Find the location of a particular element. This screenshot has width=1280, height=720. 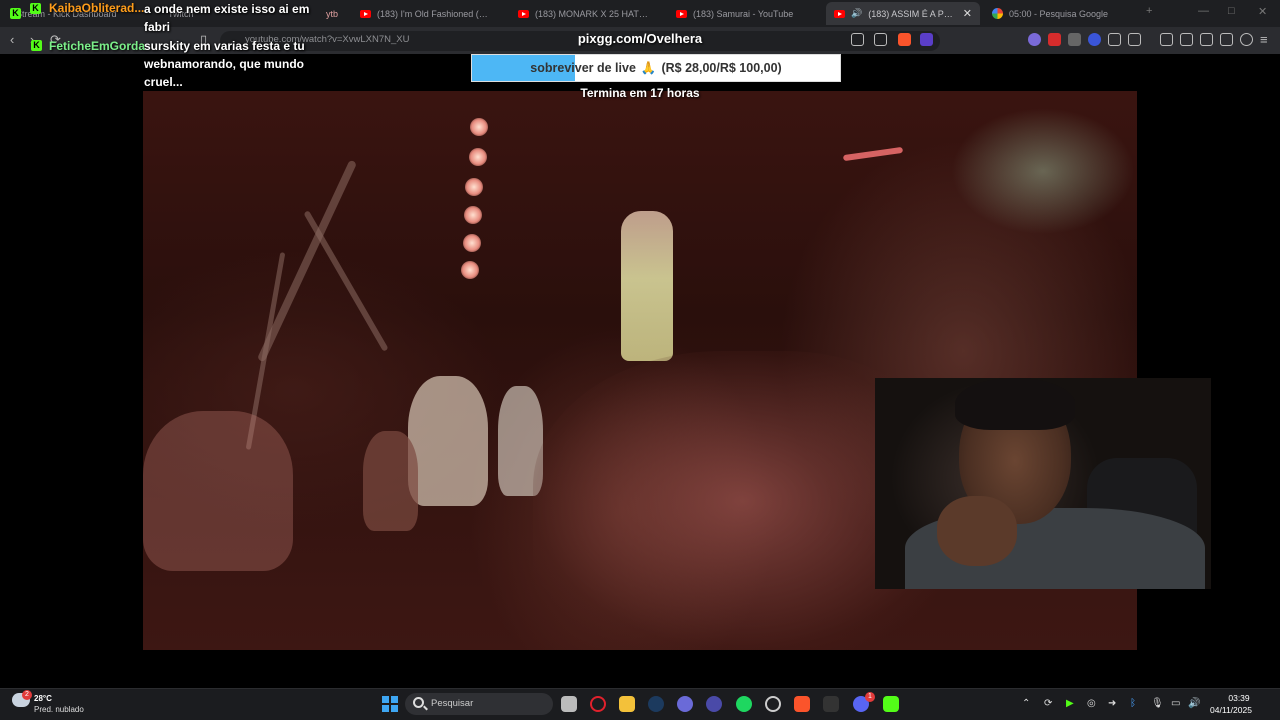

weather-description: Pred. nublado is located at coordinates (59, 709).